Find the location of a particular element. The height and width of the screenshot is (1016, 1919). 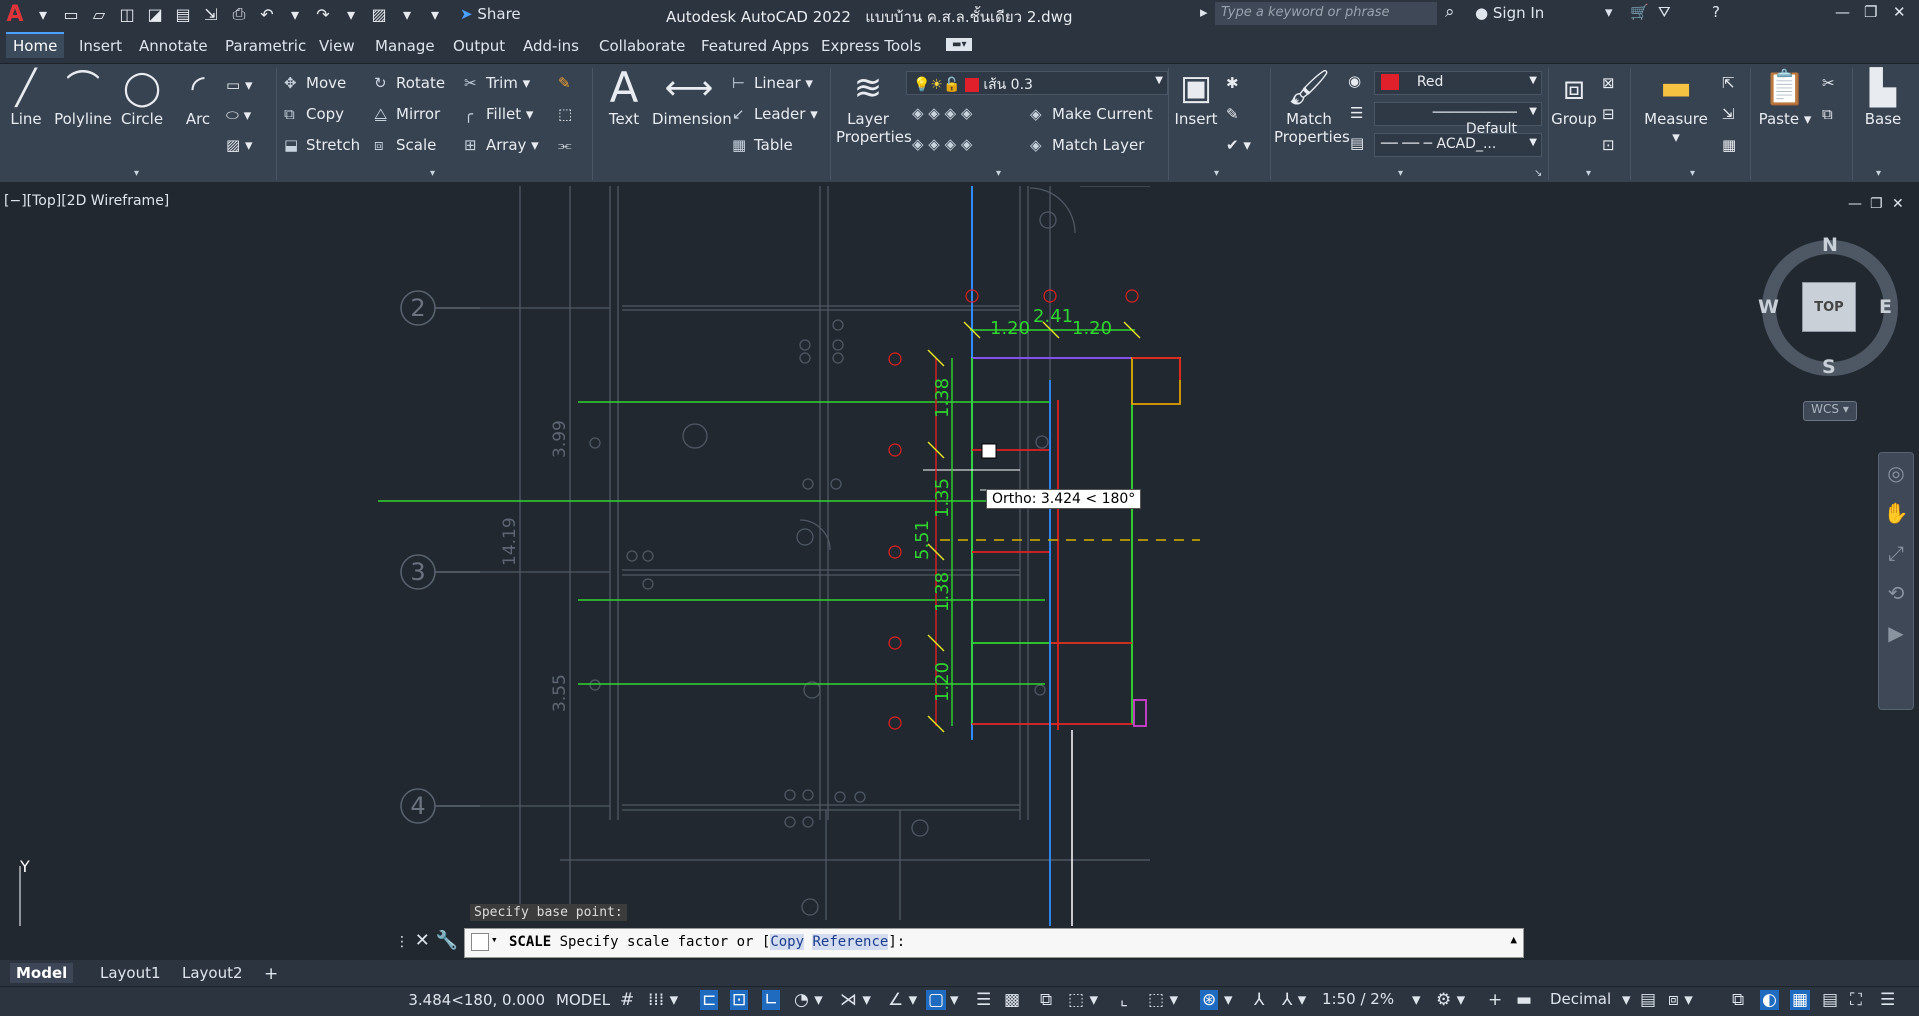

selection-filter-icon: ⬚ ▾ is located at coordinates (1163, 1000).